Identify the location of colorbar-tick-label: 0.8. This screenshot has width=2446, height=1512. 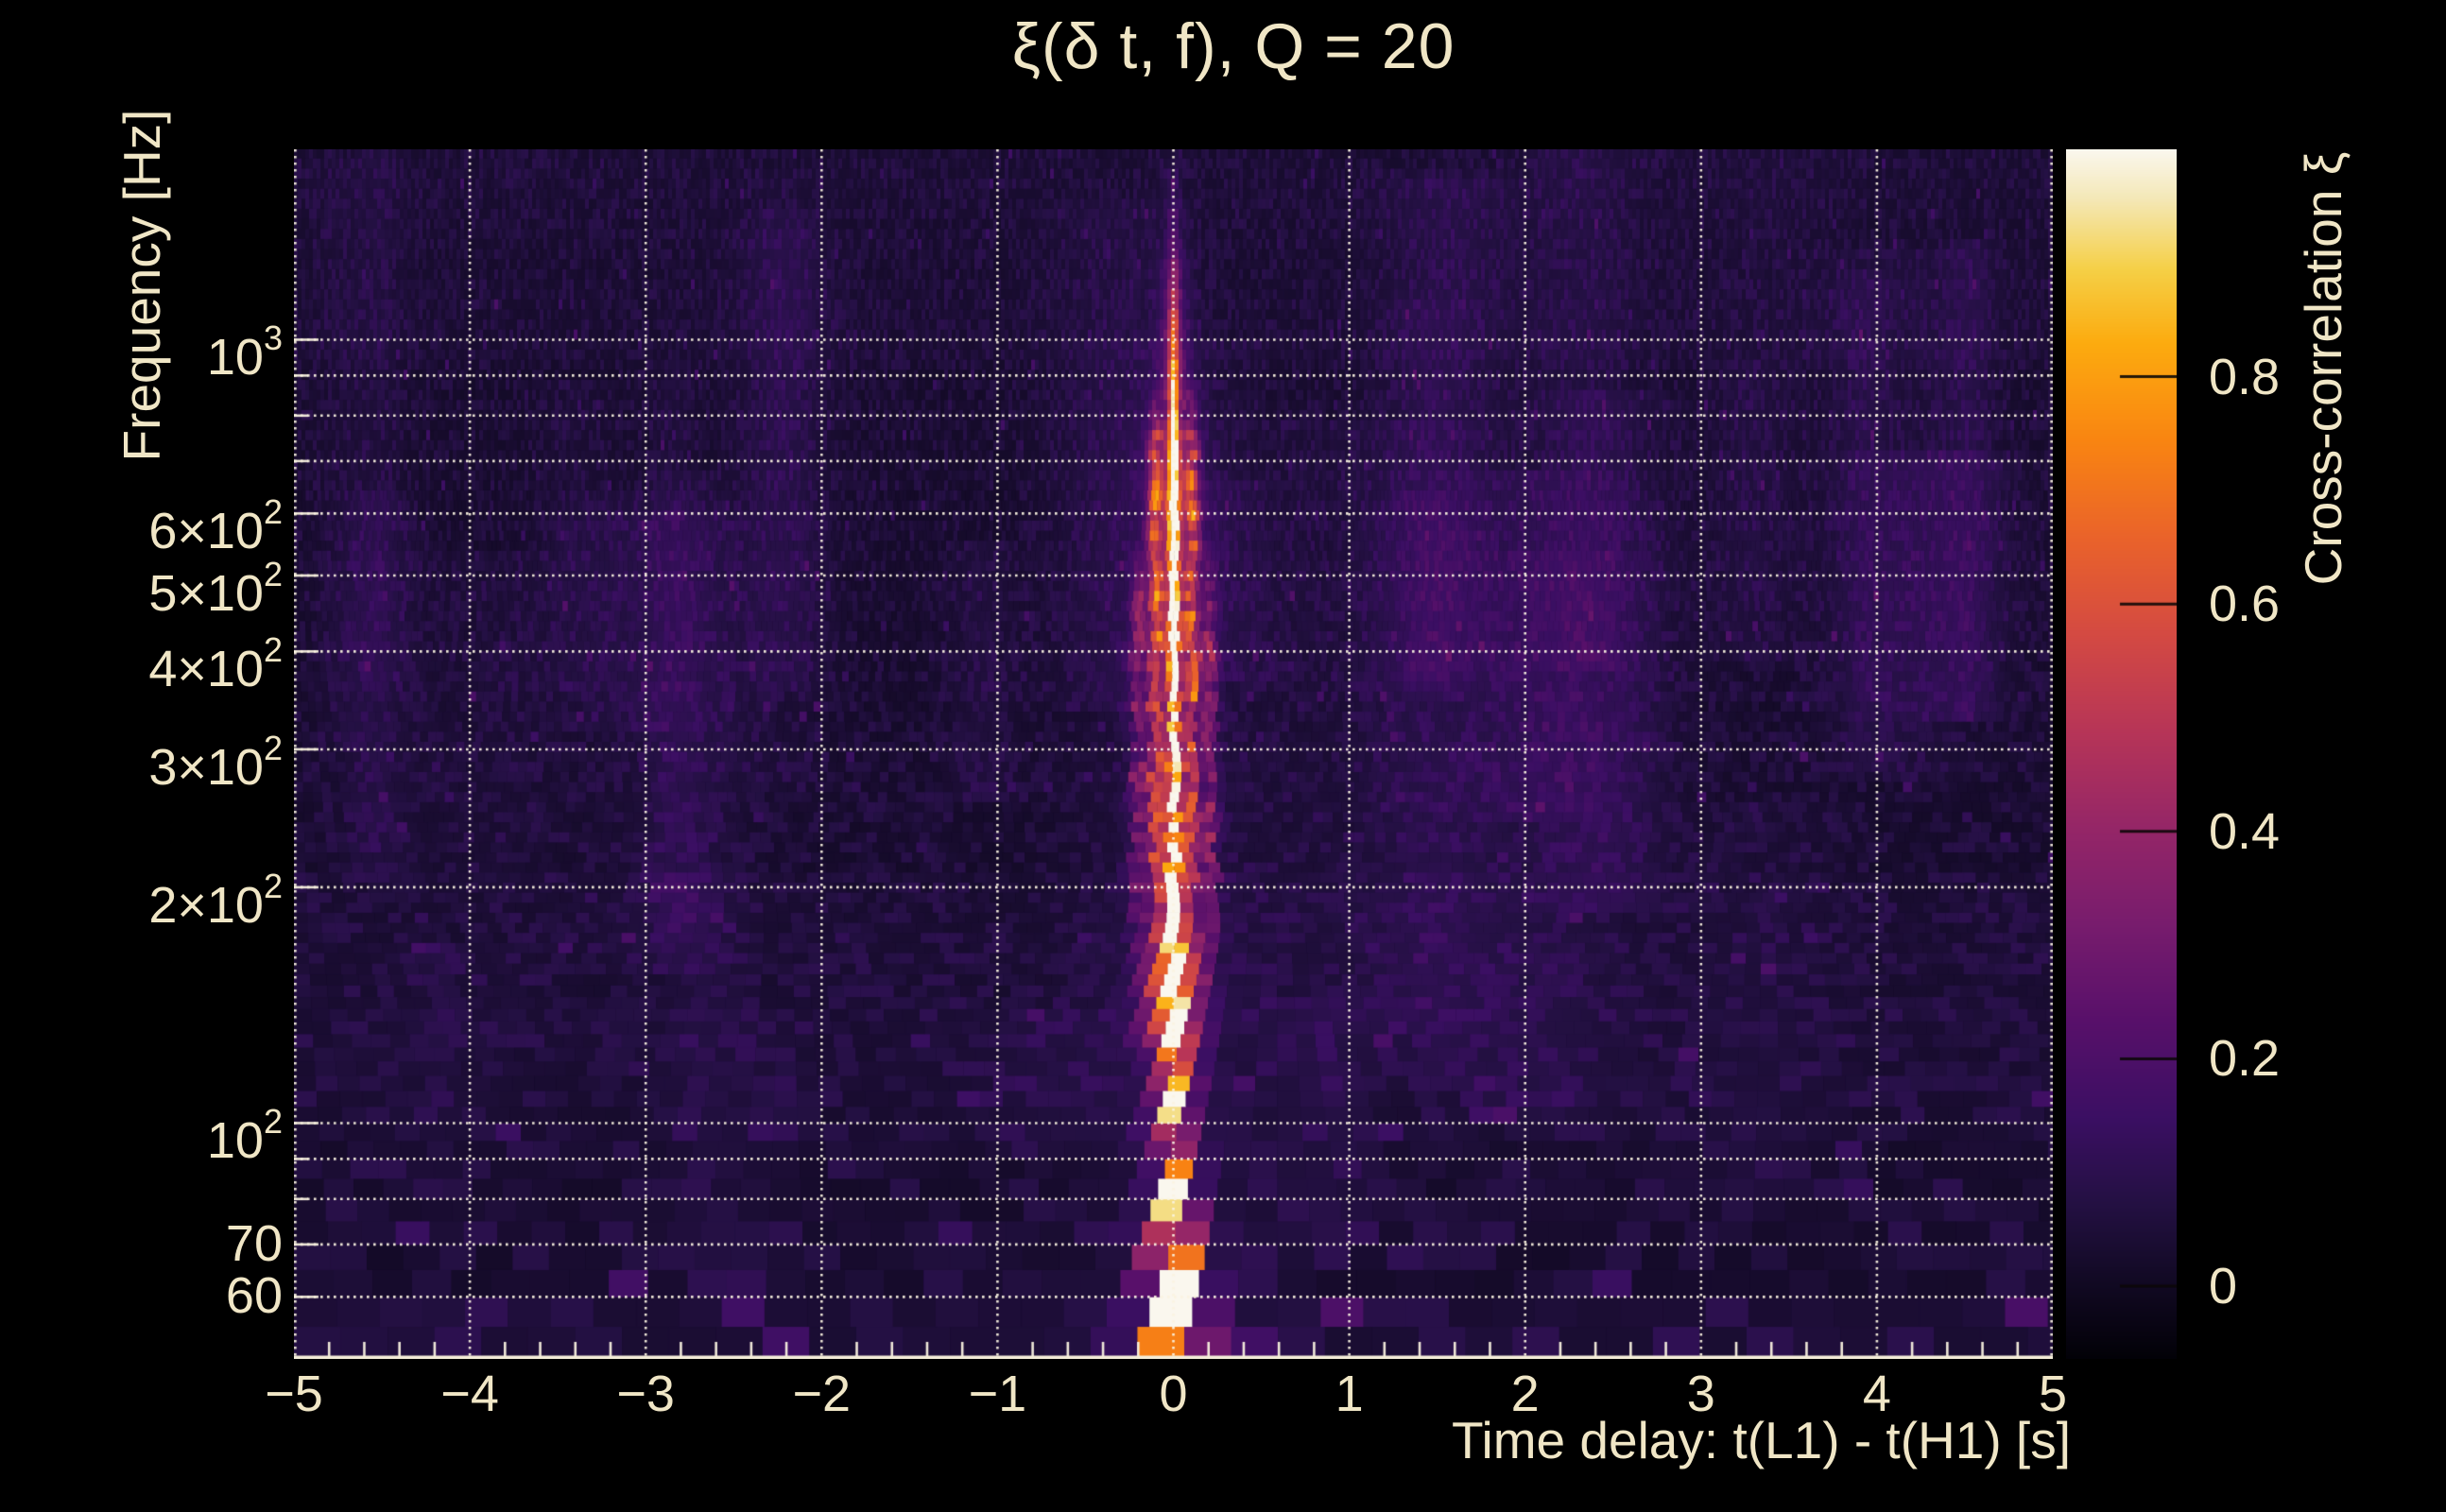
(2245, 376).